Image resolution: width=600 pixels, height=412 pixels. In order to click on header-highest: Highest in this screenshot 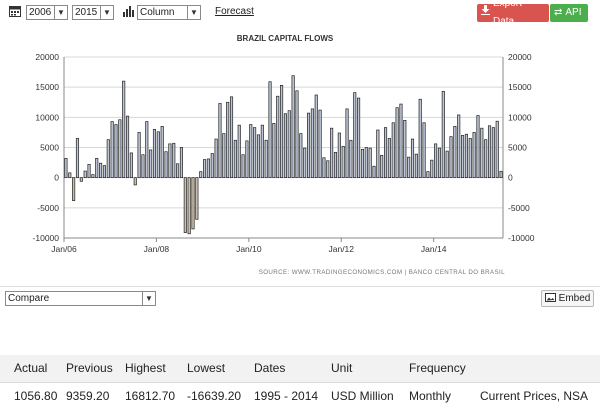, I will do `click(156, 369)`.